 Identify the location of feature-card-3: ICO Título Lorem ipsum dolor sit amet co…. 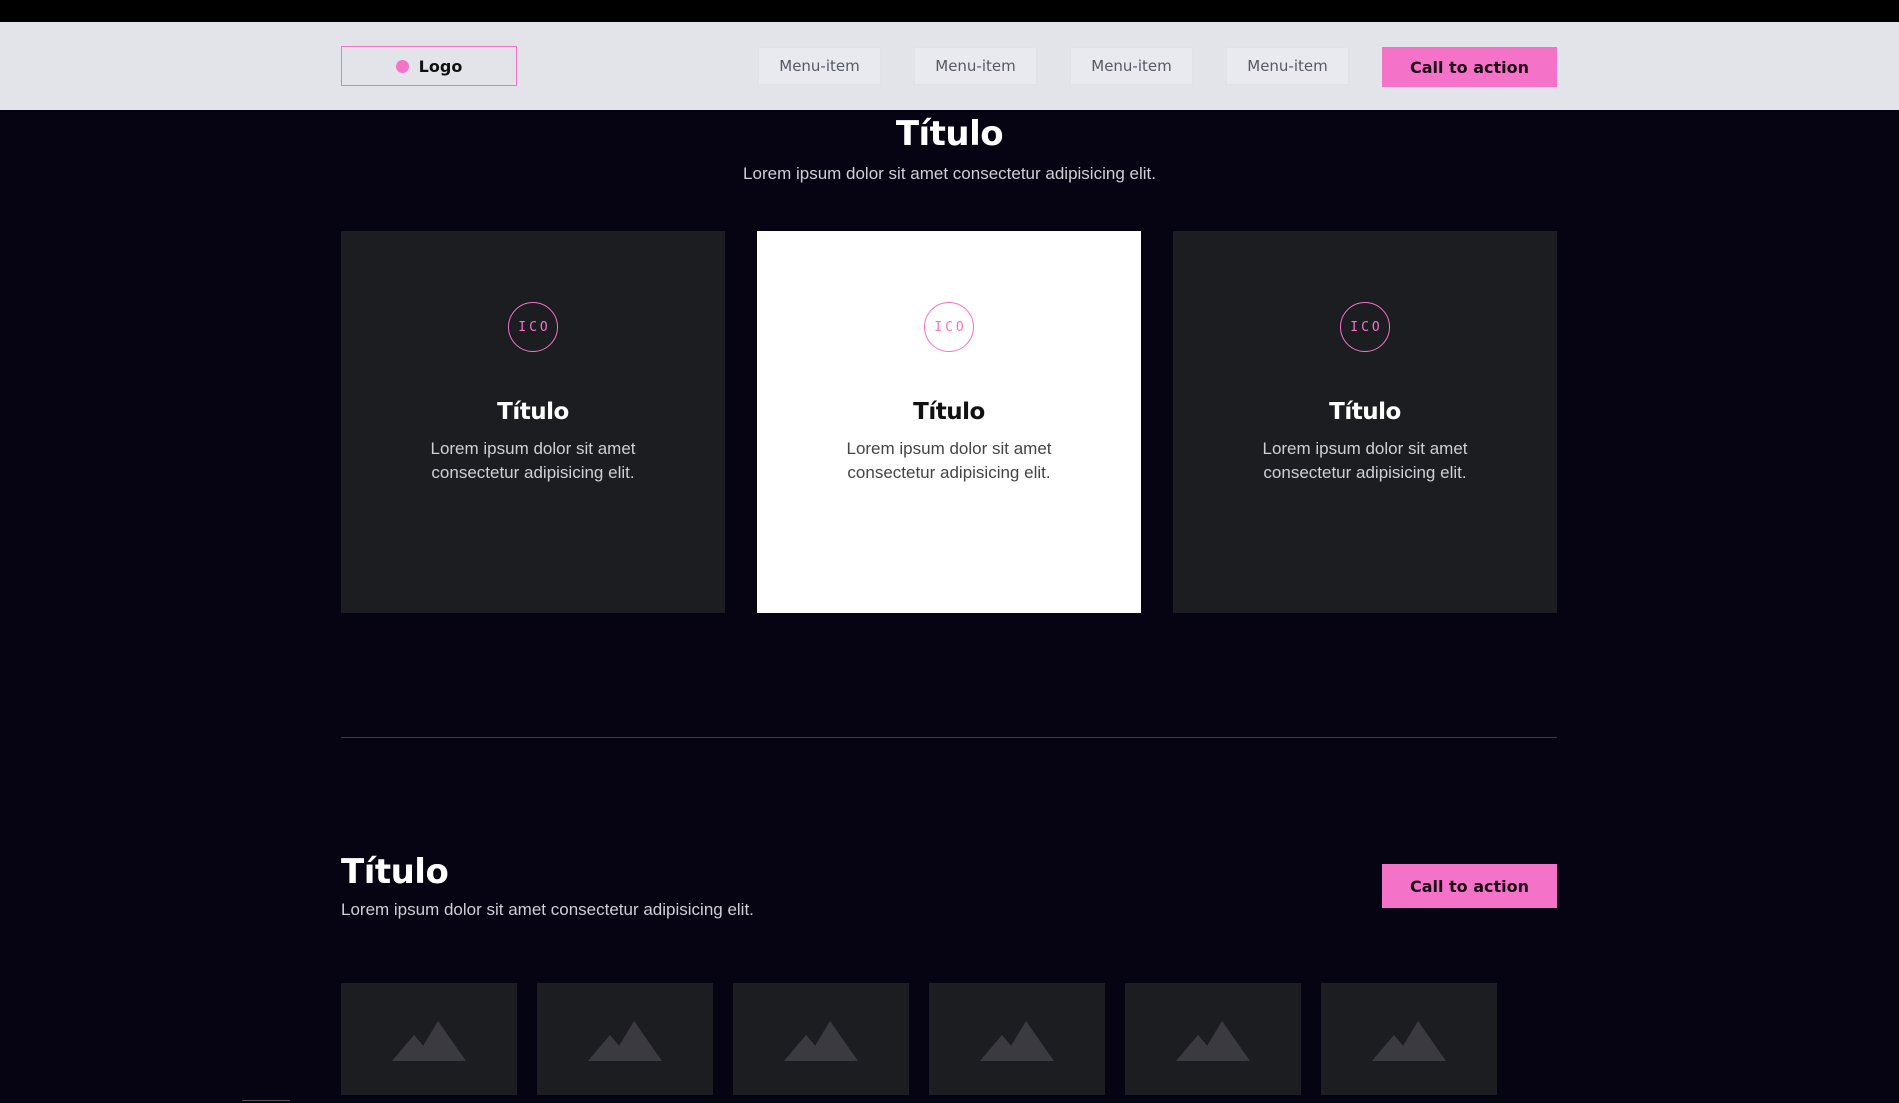
(1365, 422).